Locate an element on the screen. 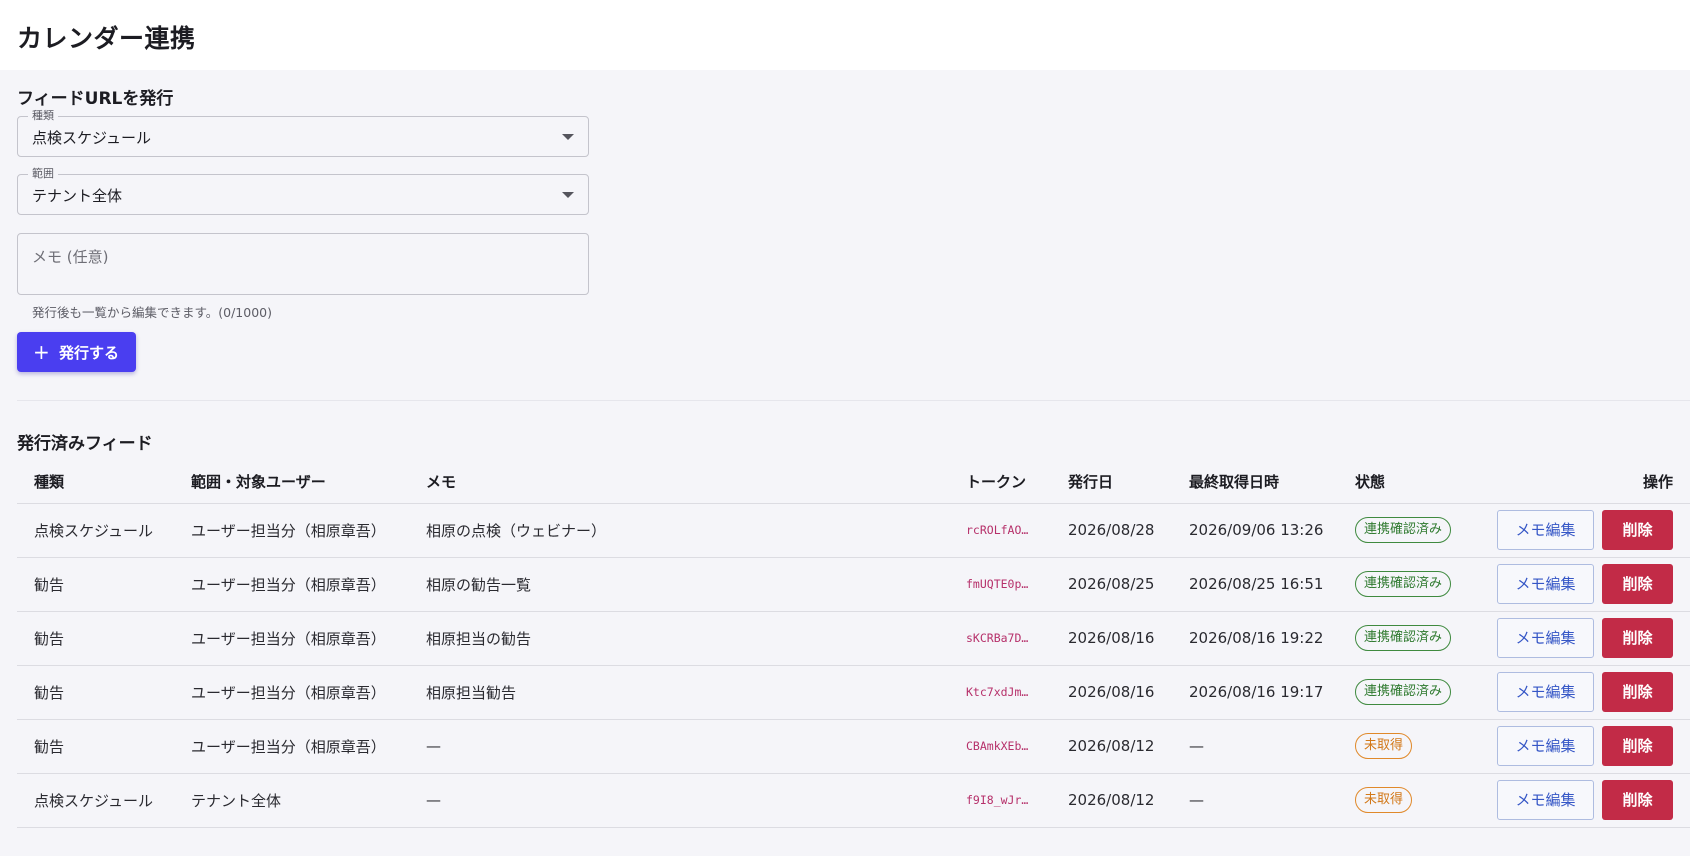 Image resolution: width=1690 pixels, height=856 pixels. issue-button: + 発行する is located at coordinates (77, 352).